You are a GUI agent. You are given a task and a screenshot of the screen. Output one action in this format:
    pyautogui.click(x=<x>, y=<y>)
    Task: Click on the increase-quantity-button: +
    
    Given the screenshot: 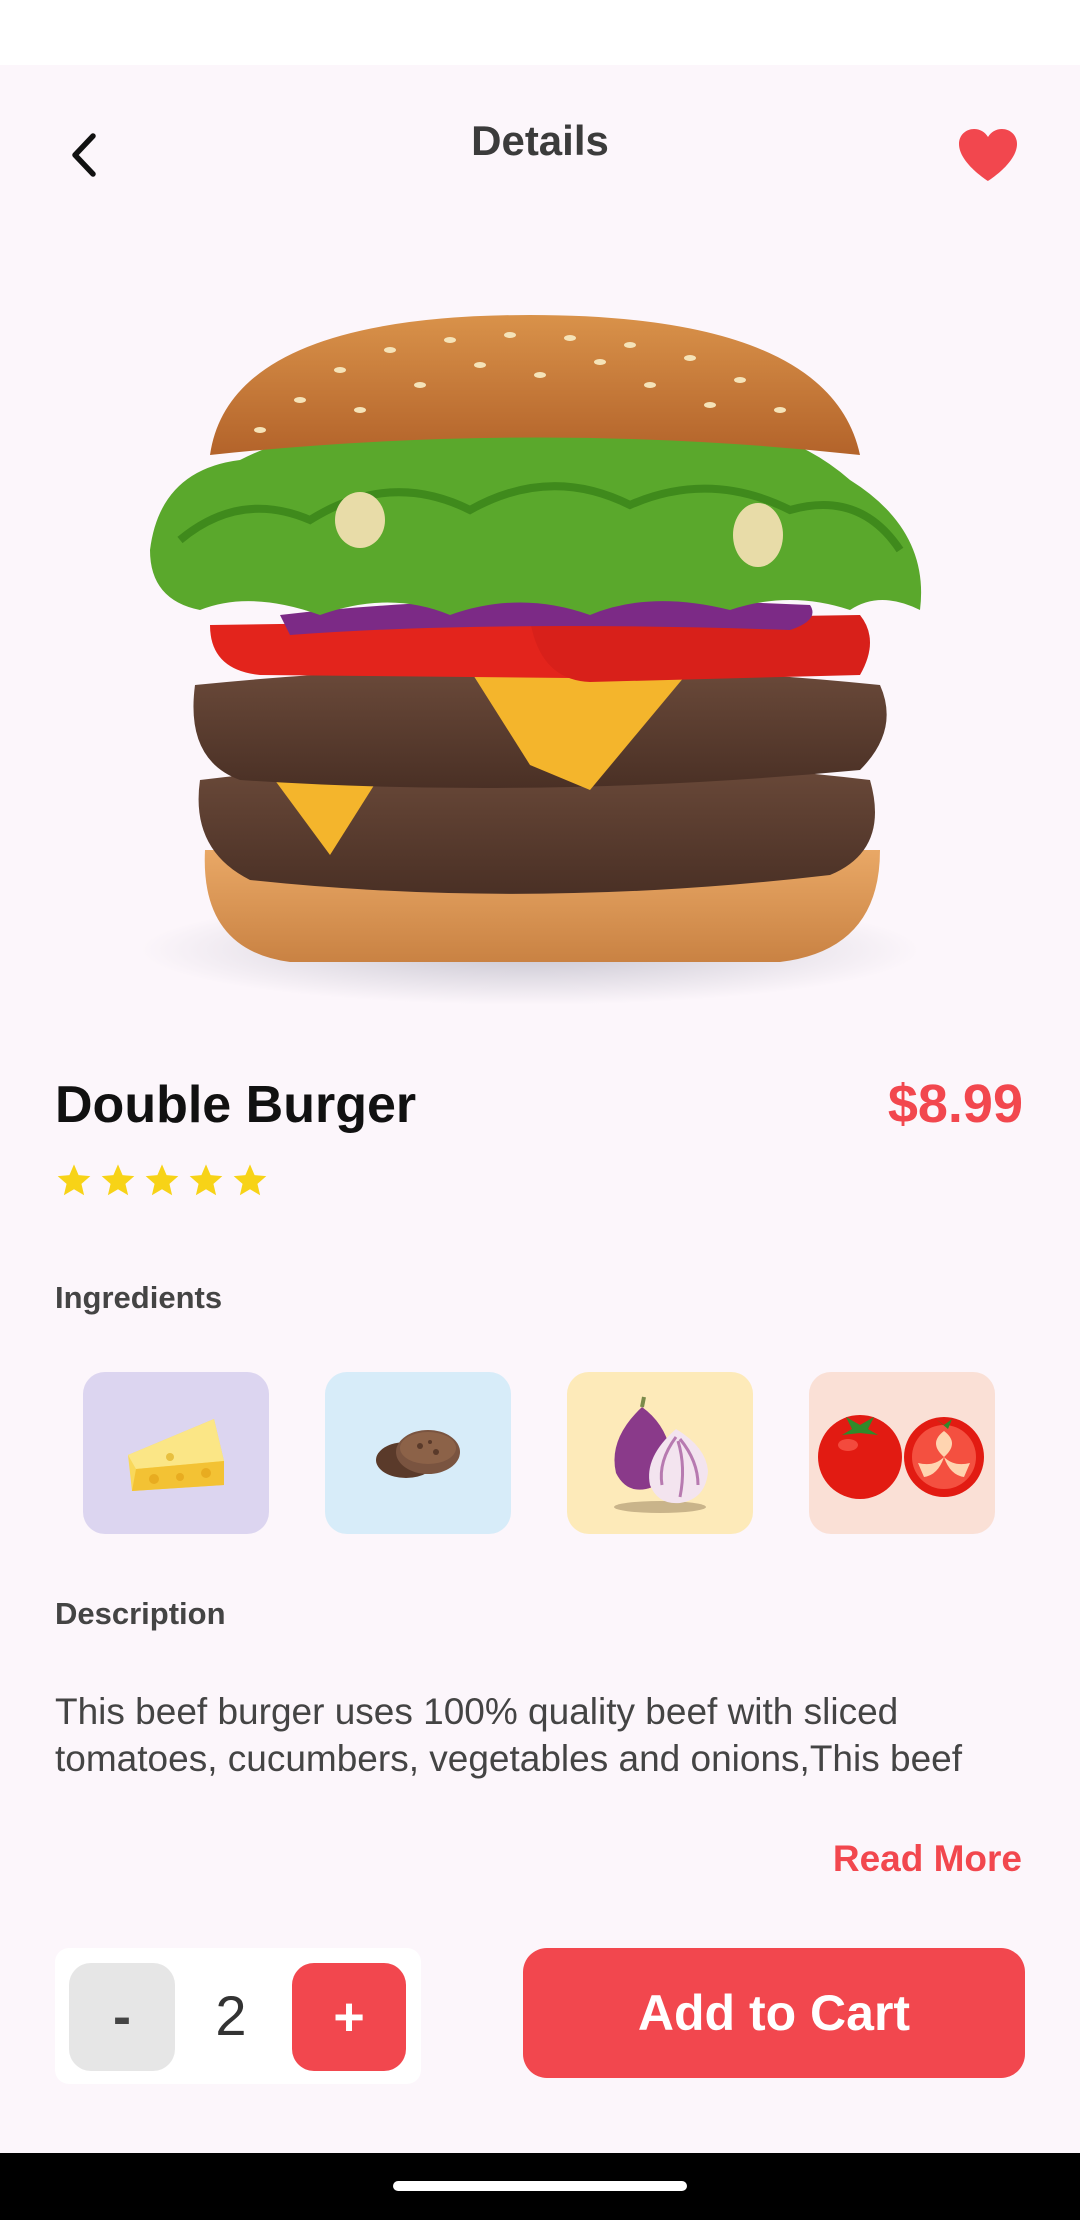 What is the action you would take?
    pyautogui.click(x=349, y=2017)
    